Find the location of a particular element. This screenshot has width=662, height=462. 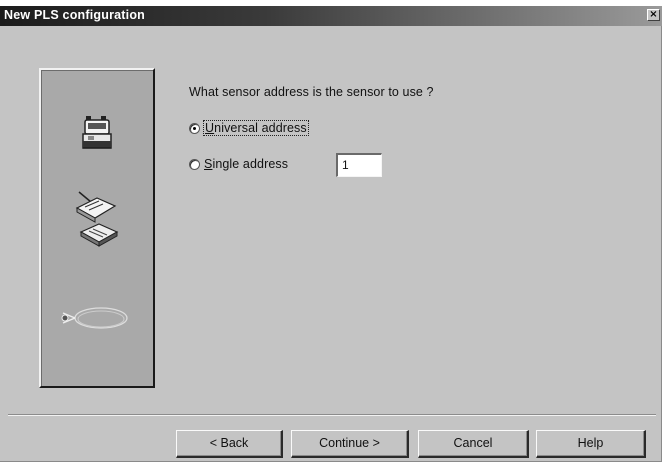

window-title: New PLS configuration is located at coordinates (75, 15).